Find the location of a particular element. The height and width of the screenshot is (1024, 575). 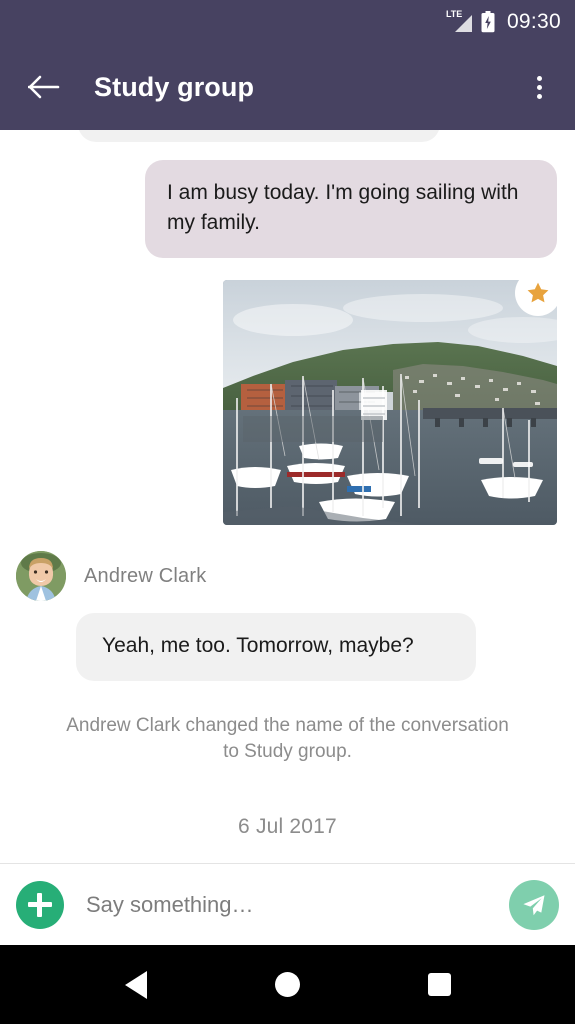

signal-bars-icon: LTE is located at coordinates (459, 21).